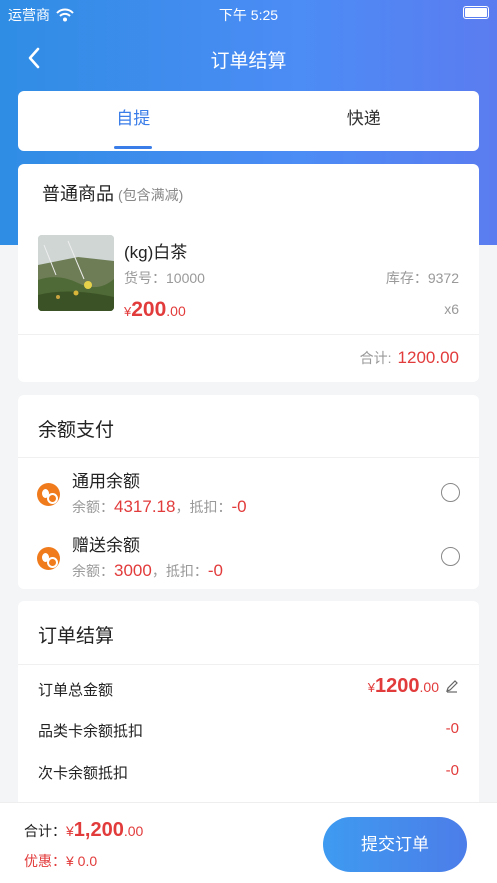  What do you see at coordinates (476, 12) in the screenshot?
I see `battery-icon` at bounding box center [476, 12].